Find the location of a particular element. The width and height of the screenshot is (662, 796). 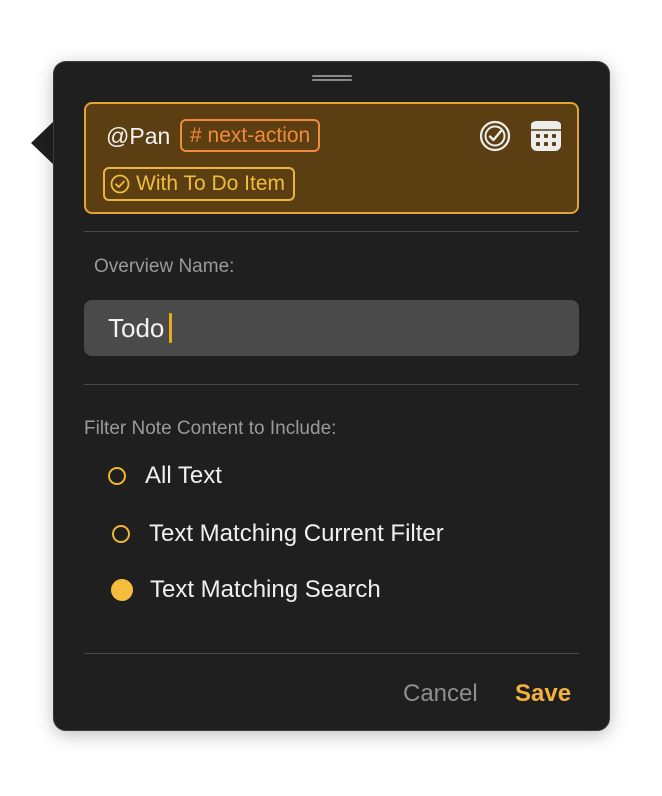

calendar-icon is located at coordinates (546, 136).